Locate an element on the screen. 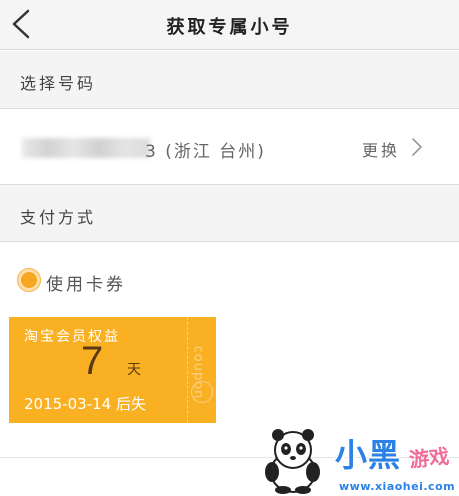 Image resolution: width=459 pixels, height=496 pixels. chevron-right-icon is located at coordinates (417, 147).